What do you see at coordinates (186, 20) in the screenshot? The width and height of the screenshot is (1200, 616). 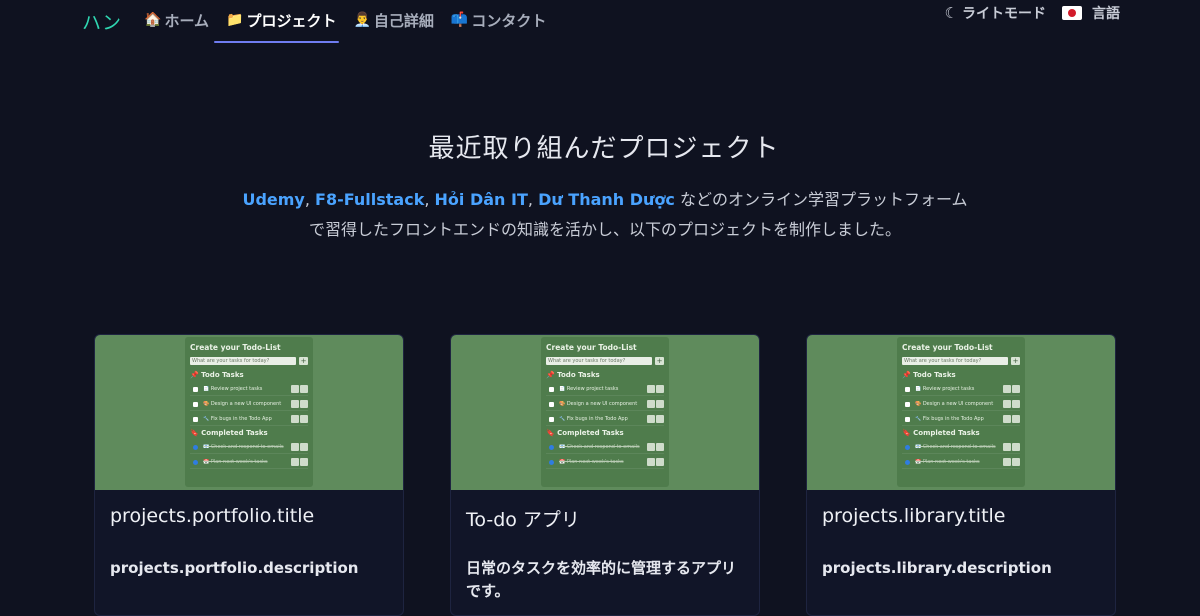 I see `nav-item-label: ホーム` at bounding box center [186, 20].